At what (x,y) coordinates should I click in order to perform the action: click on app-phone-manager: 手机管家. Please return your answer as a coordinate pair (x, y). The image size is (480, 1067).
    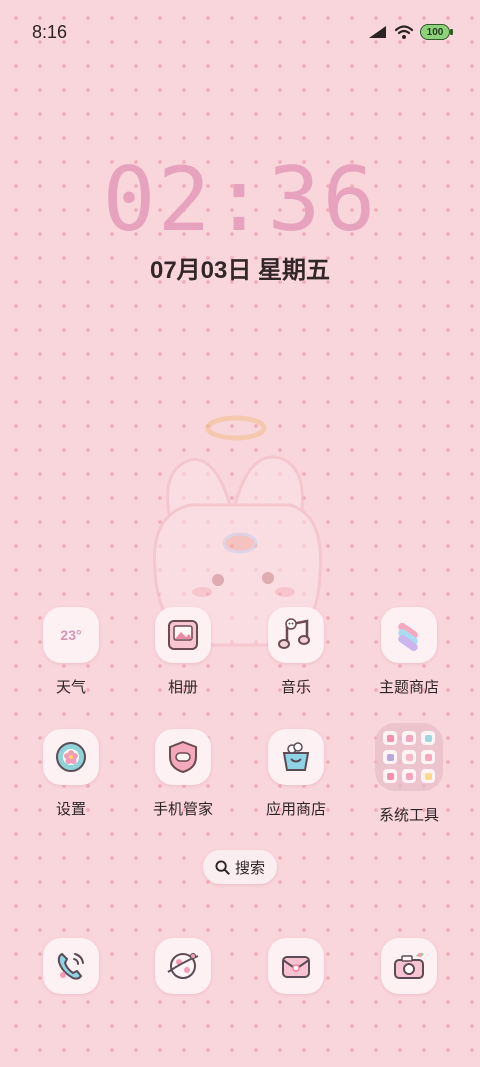
    Looking at the image, I should click on (183, 774).